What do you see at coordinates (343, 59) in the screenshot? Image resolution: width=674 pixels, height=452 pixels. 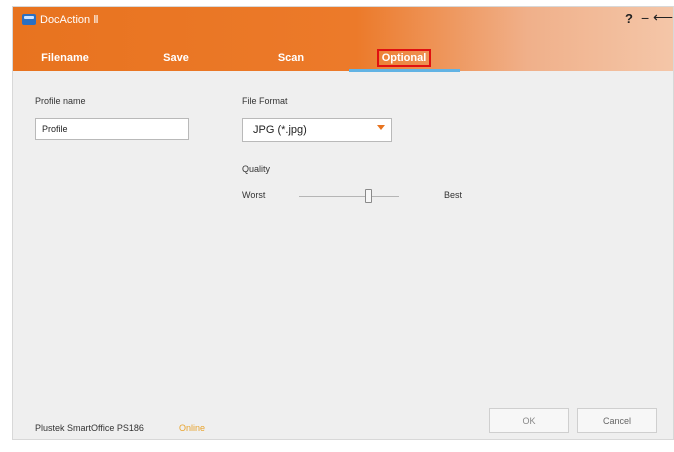 I see `tab-bar: Filename Save Scan Optional` at bounding box center [343, 59].